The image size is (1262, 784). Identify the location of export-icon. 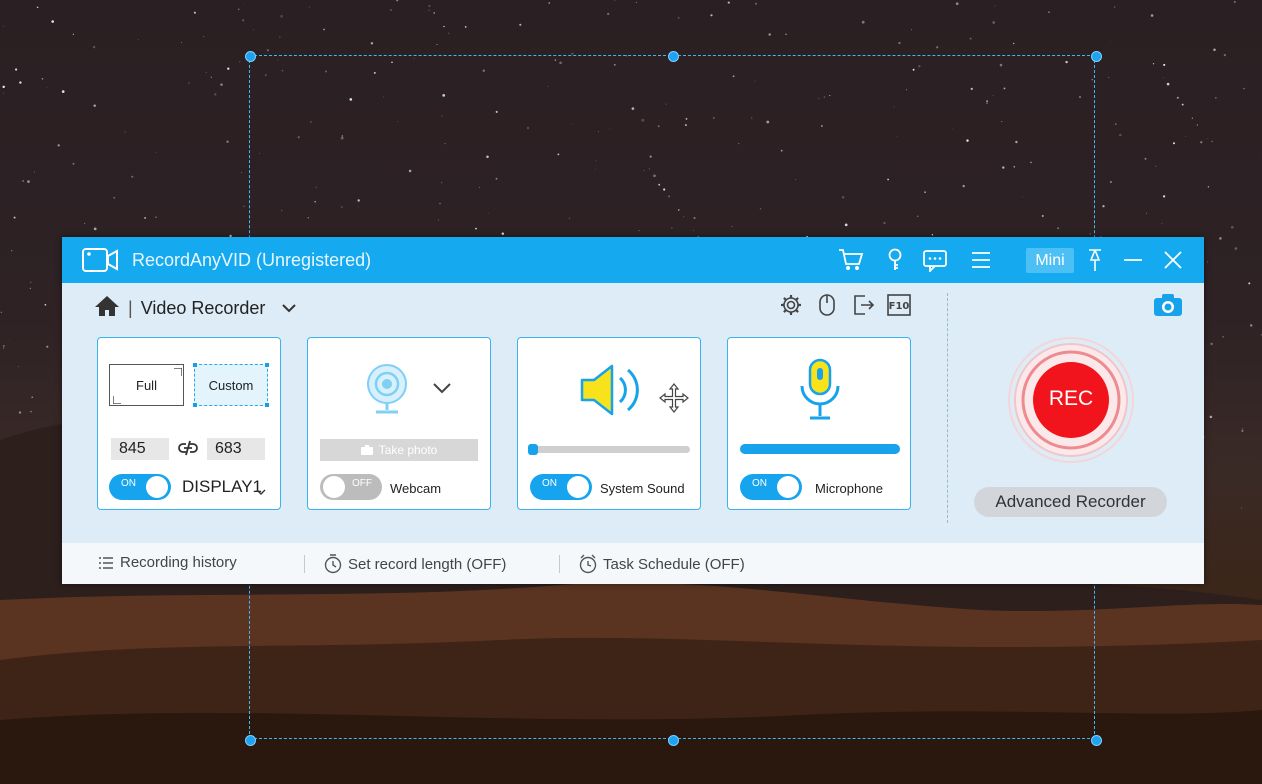
(863, 305).